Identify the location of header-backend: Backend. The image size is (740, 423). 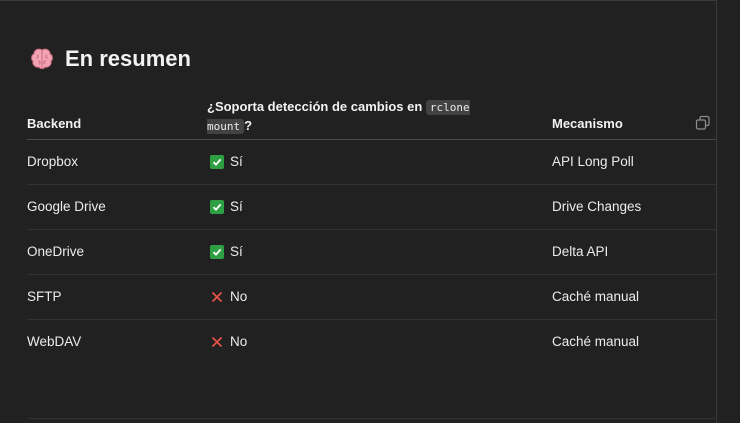
(54, 123).